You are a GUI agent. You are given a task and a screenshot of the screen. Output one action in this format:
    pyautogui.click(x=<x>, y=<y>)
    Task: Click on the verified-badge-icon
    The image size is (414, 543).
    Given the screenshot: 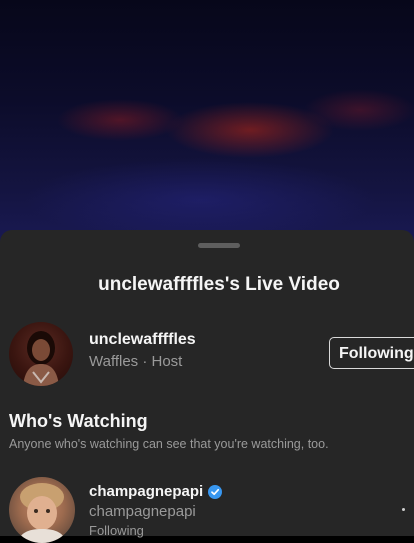 What is the action you would take?
    pyautogui.click(x=215, y=491)
    